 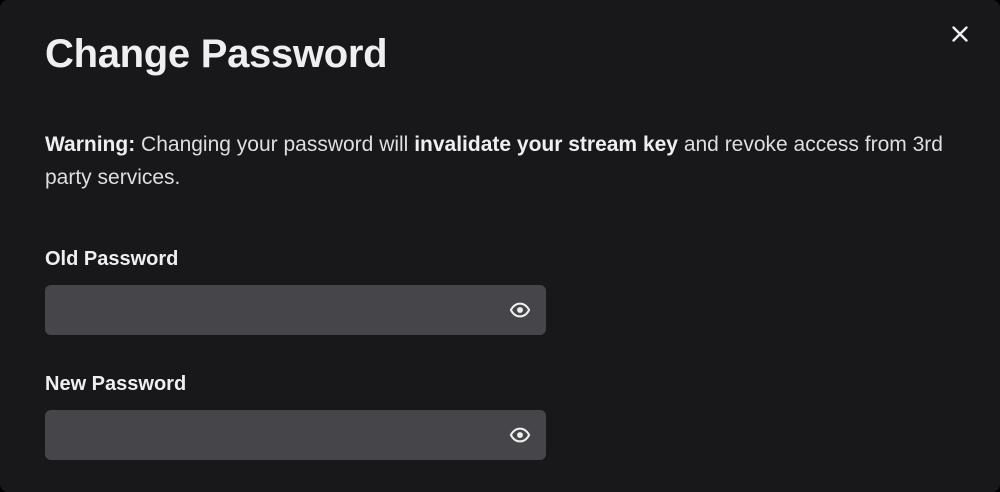 I want to click on warning-emphasis: invalidate your stream key, so click(x=546, y=144).